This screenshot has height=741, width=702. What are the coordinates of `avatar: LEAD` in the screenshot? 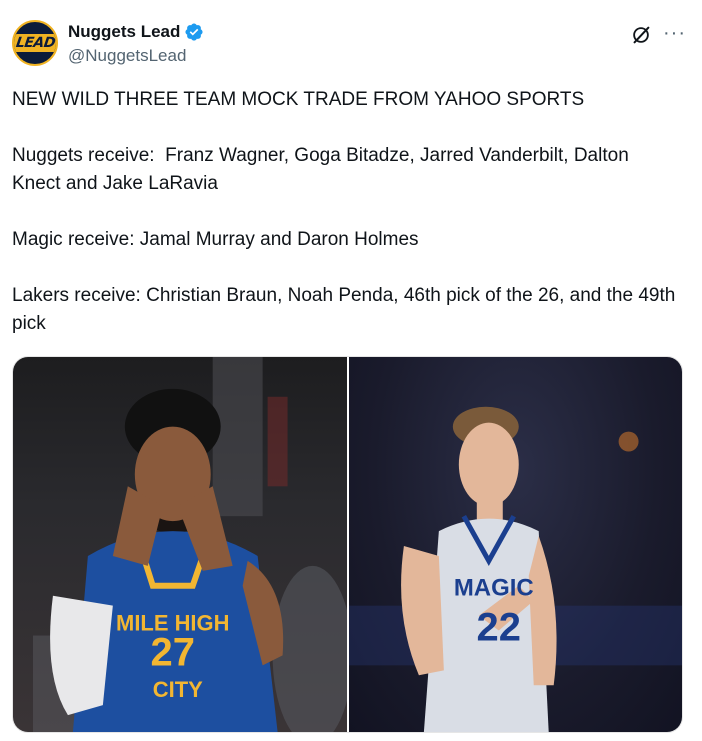 It's located at (35, 43).